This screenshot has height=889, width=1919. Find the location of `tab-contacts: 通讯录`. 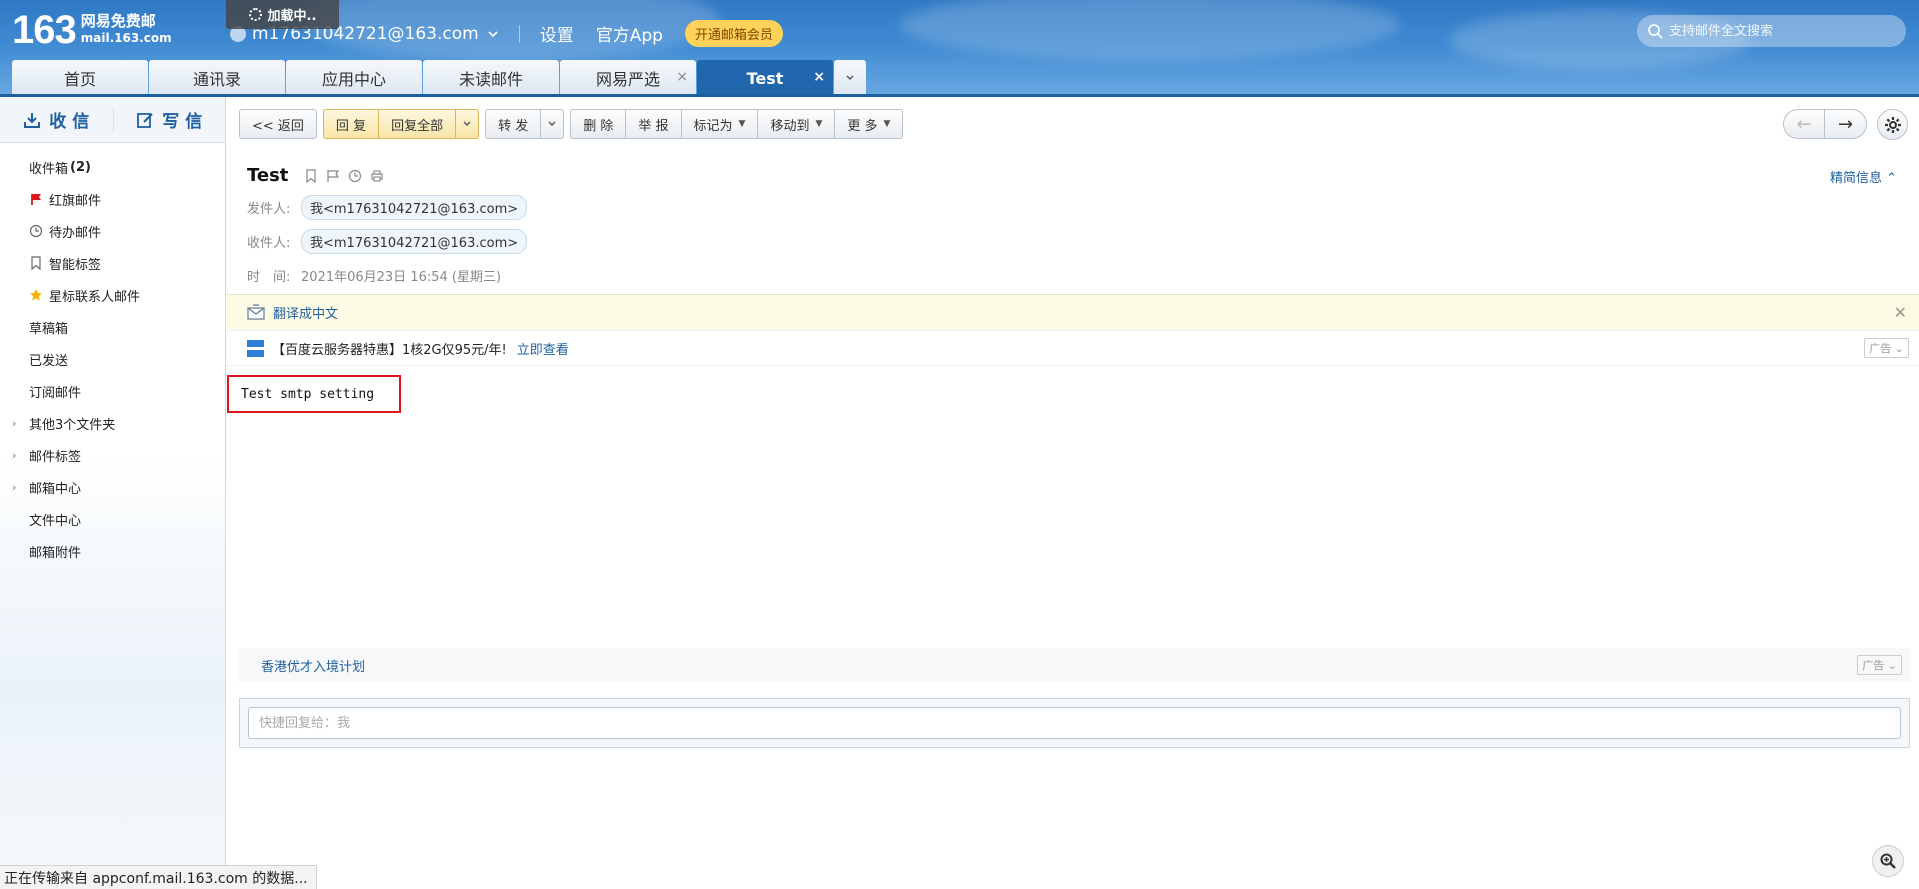

tab-contacts: 通讯录 is located at coordinates (217, 77).